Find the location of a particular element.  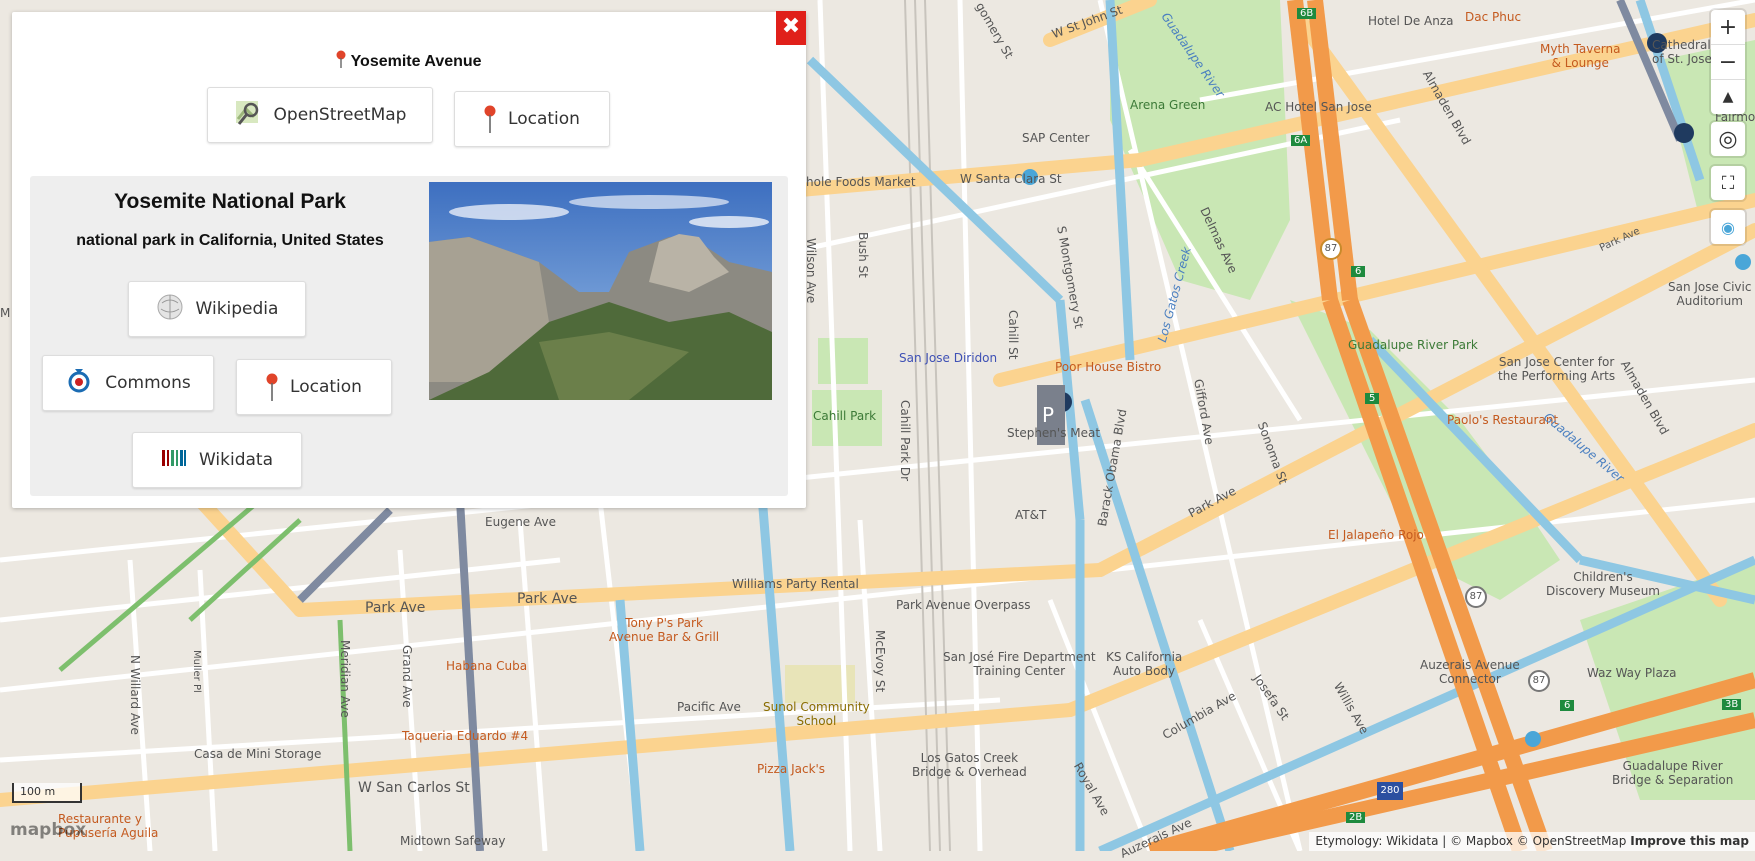

wikidata-button: Wikidata is located at coordinates (217, 460).